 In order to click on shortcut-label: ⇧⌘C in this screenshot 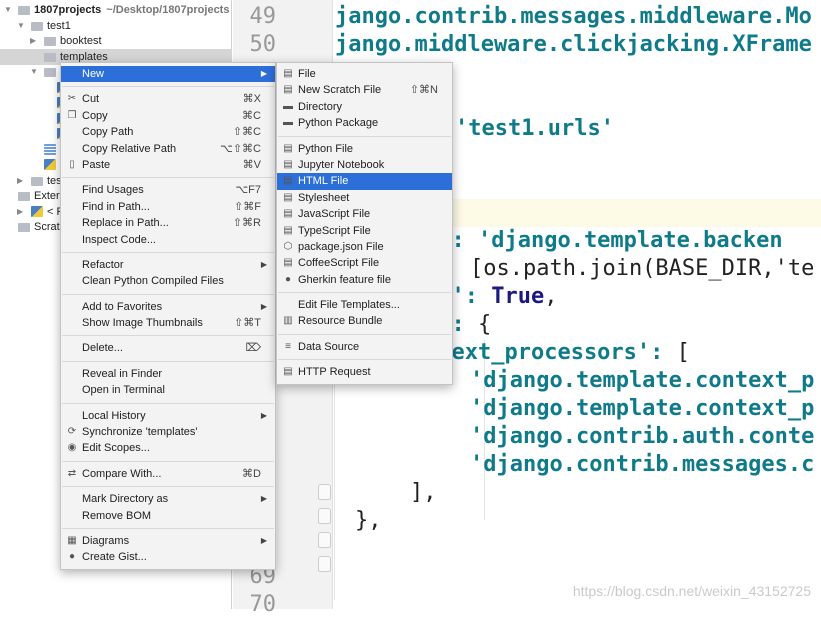, I will do `click(246, 132)`.